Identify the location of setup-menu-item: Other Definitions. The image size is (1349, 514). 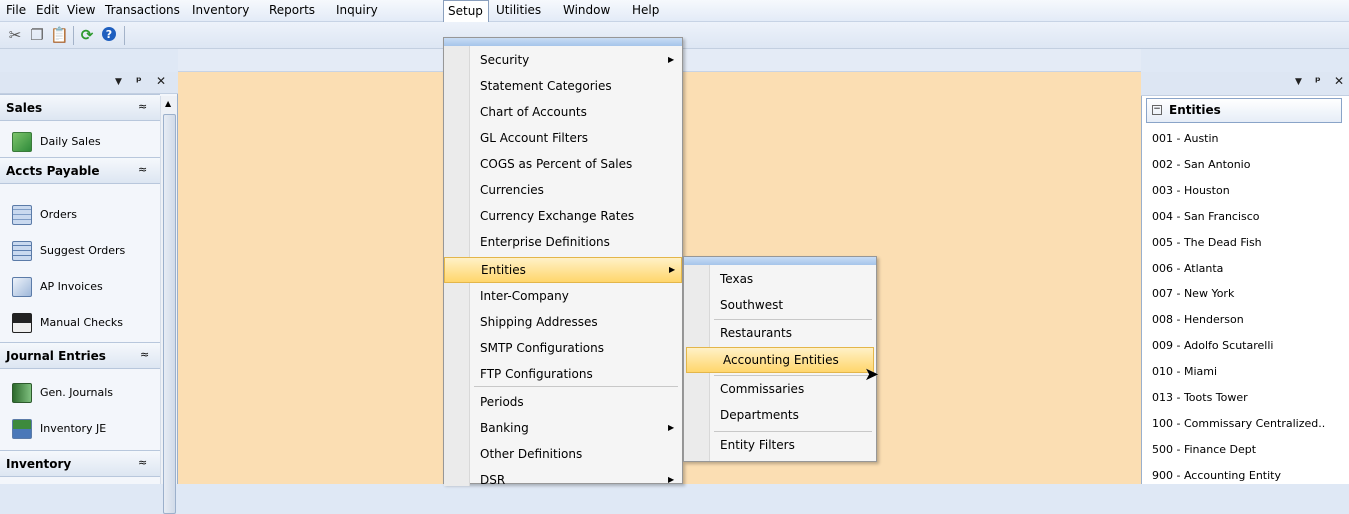
(563, 455).